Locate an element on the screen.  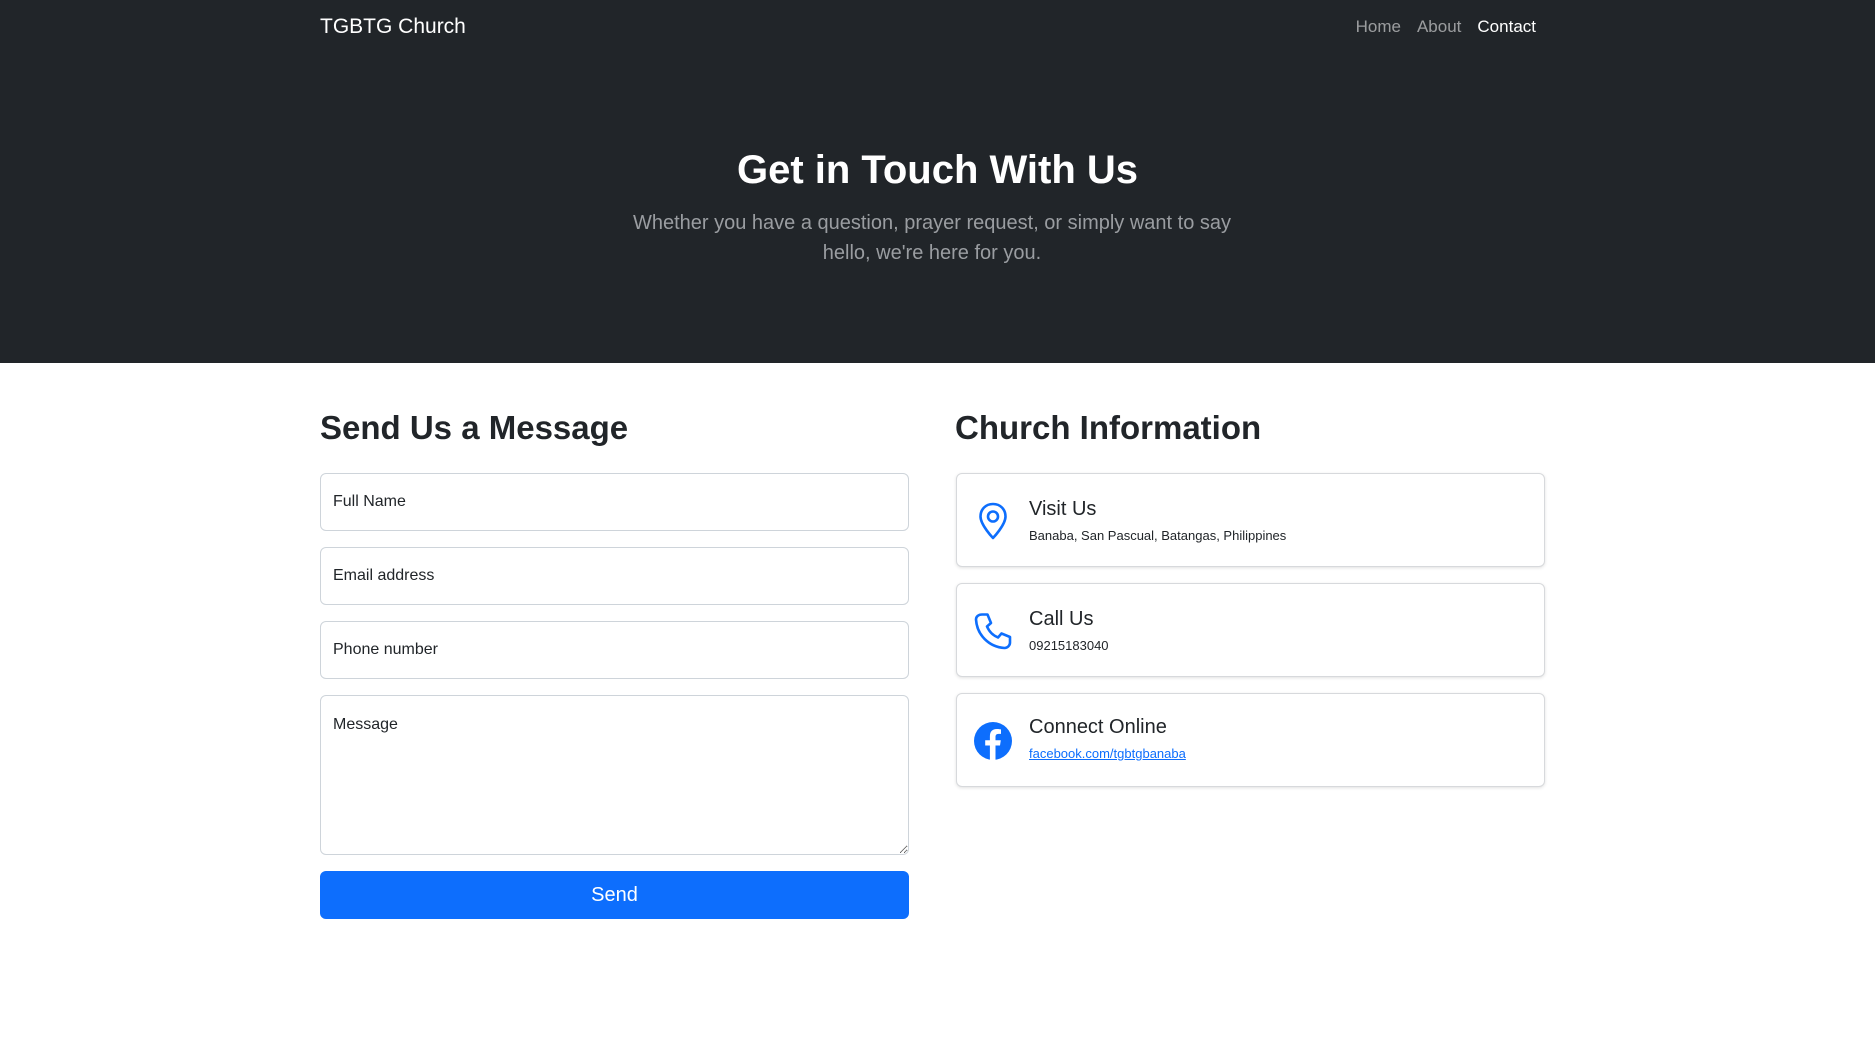
form-title: Send Us a Message is located at coordinates (474, 427).